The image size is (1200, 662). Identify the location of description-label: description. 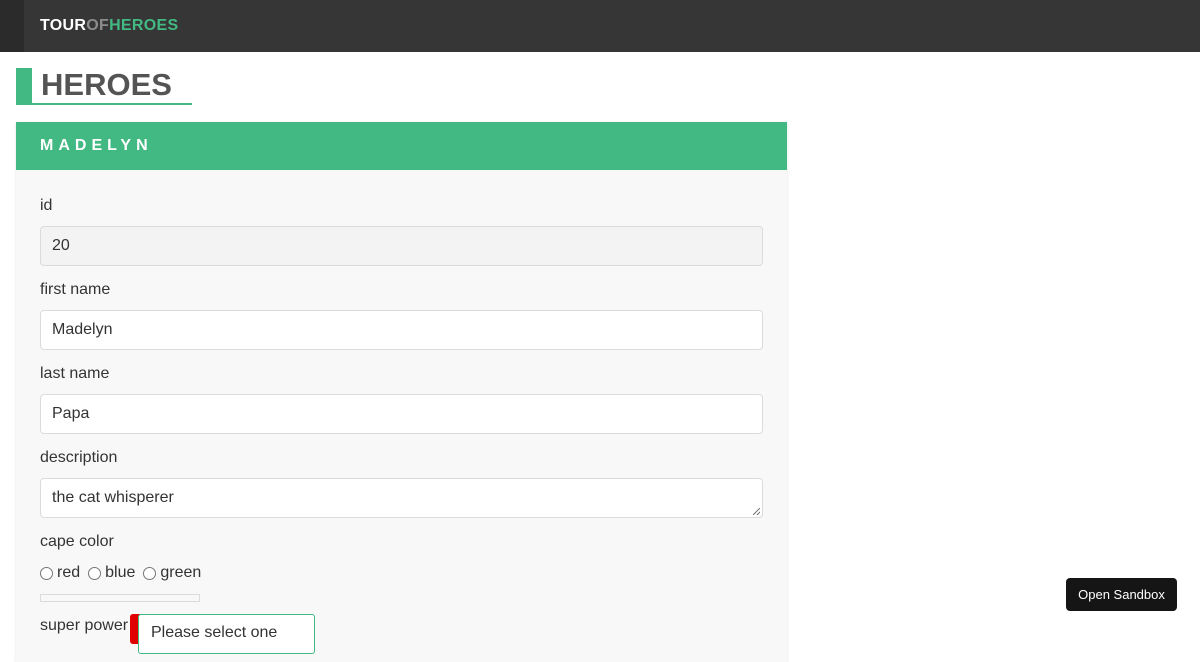
(79, 457).